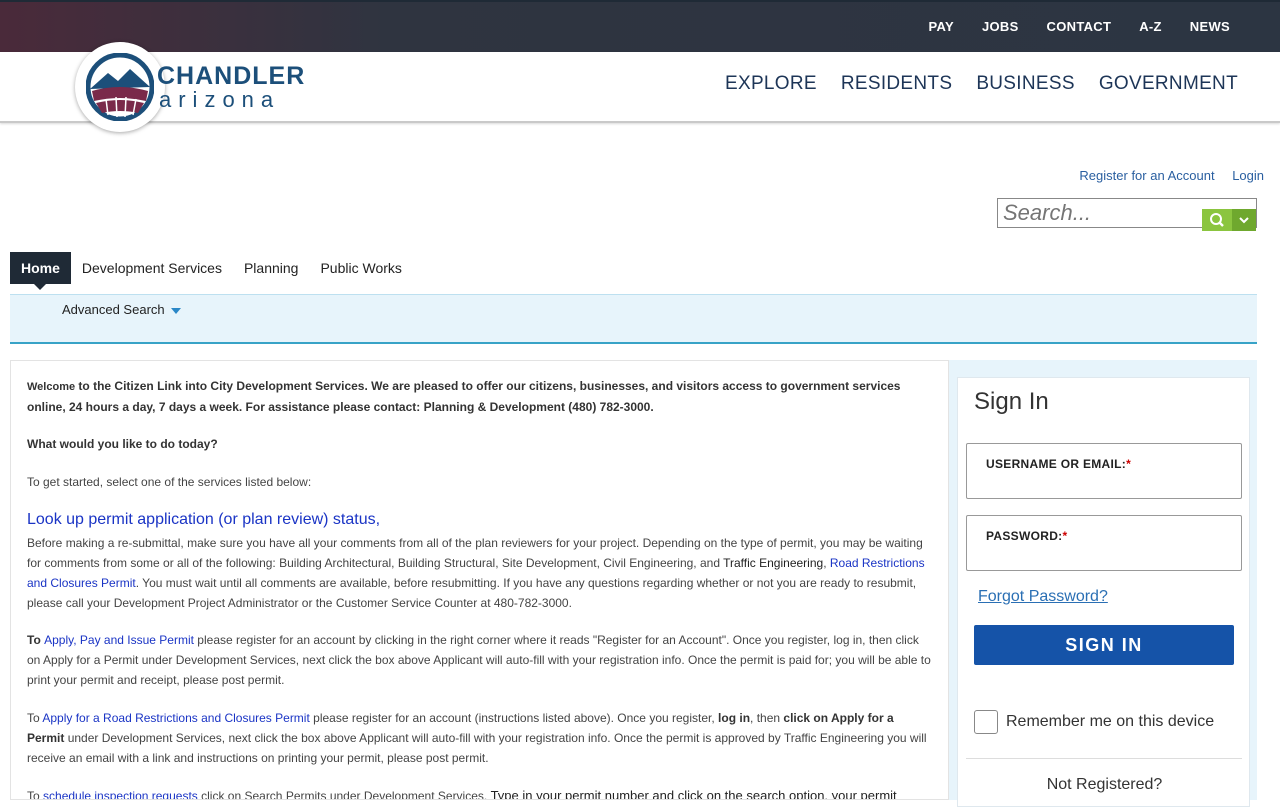 The image size is (1280, 807). I want to click on search-box, so click(1127, 214).